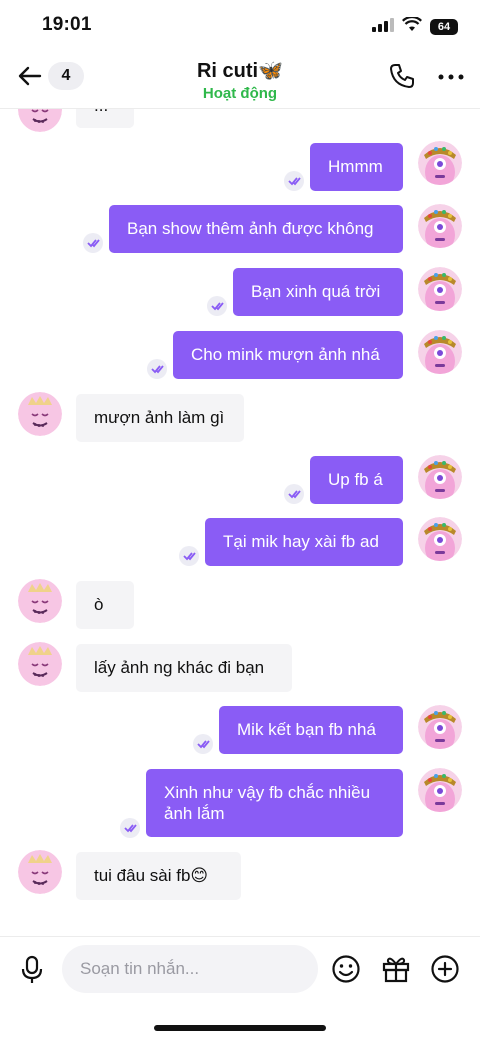 The width and height of the screenshot is (480, 1040). Describe the element at coordinates (240, 25) in the screenshot. I see `status-bar: 19:01 64` at that location.